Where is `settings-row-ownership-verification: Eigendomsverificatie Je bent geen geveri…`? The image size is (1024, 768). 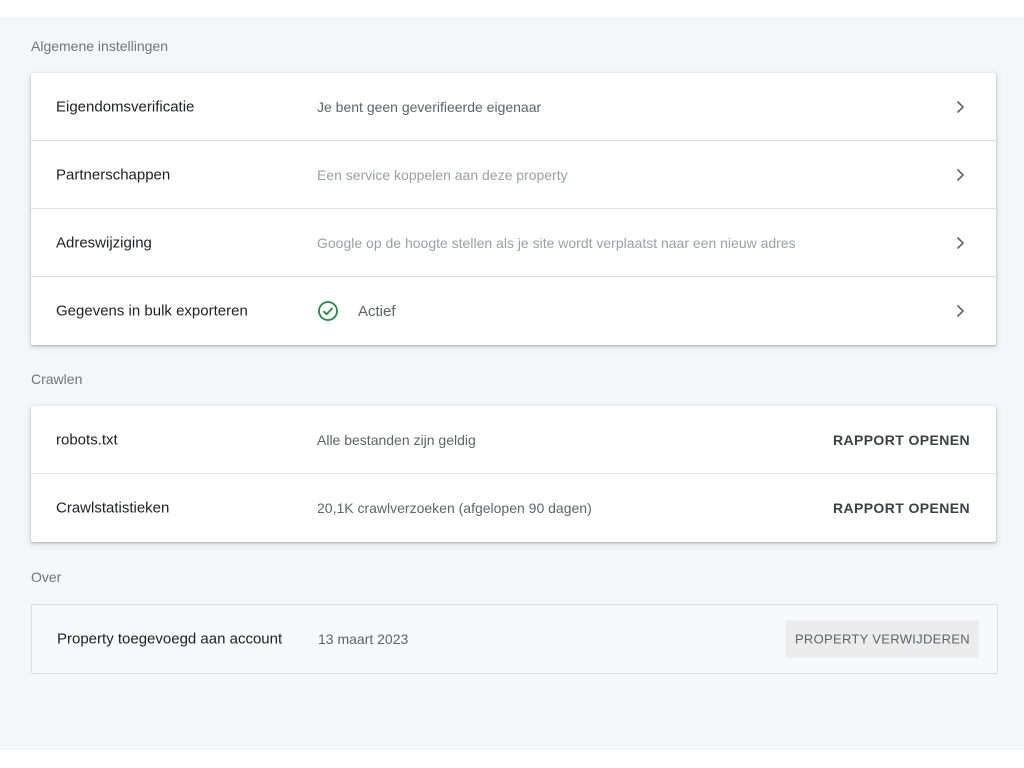
settings-row-ownership-verification: Eigendomsverificatie Je bent geen geveri… is located at coordinates (513, 107).